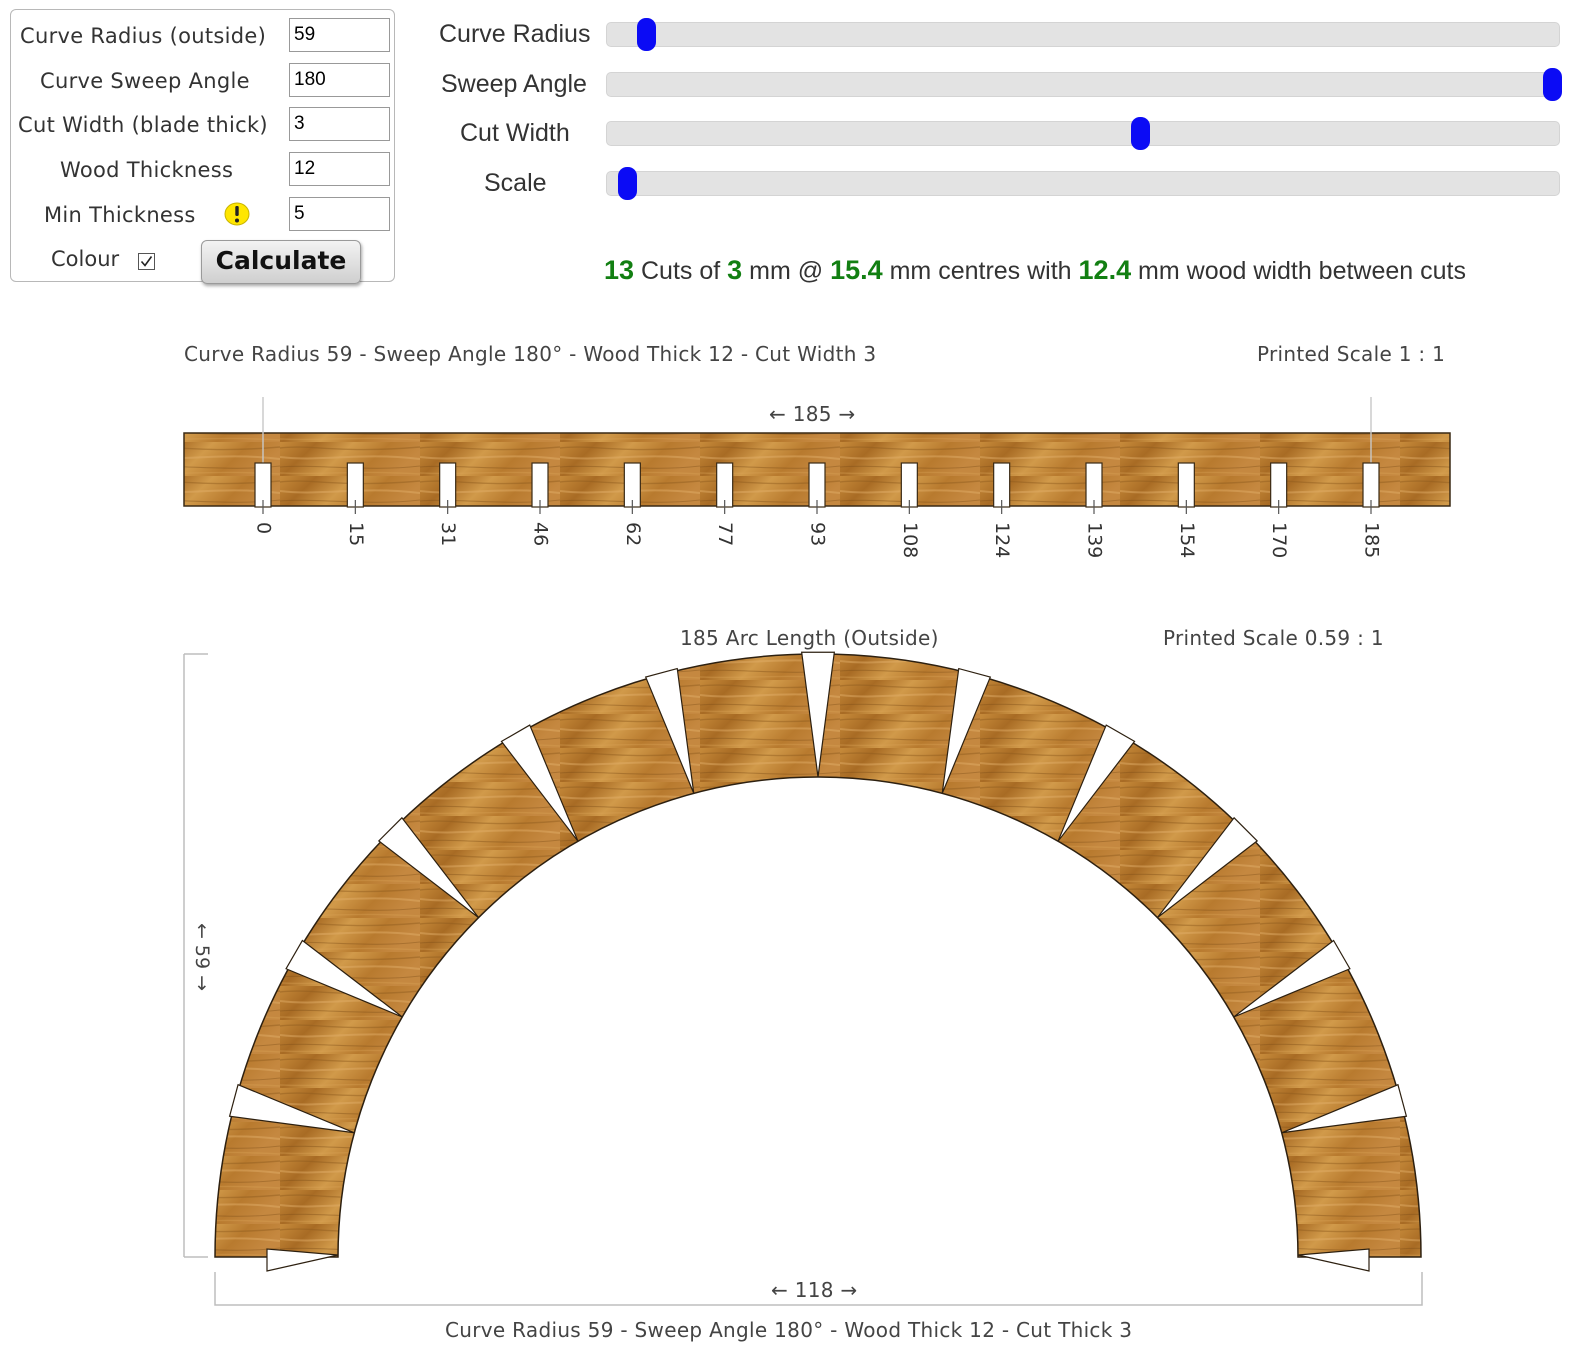  Describe the element at coordinates (1095, 540) in the screenshot. I see `strip-tick-label: 139` at that location.